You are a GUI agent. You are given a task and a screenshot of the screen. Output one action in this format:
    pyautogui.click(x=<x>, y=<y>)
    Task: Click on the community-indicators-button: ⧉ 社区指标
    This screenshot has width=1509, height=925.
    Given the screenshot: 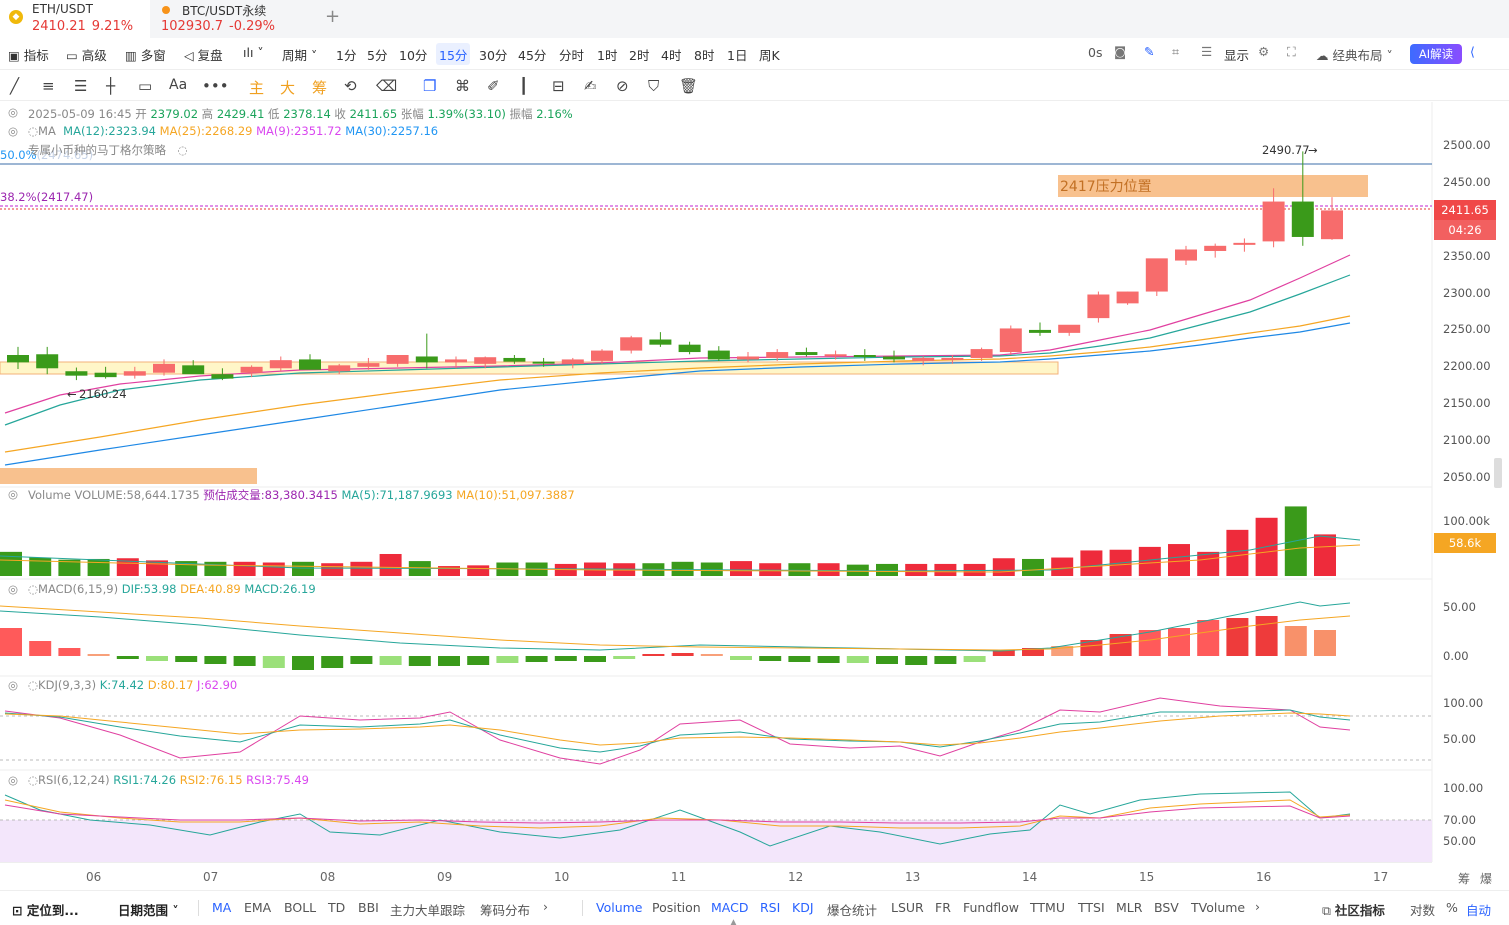 What is the action you would take?
    pyautogui.click(x=1353, y=909)
    